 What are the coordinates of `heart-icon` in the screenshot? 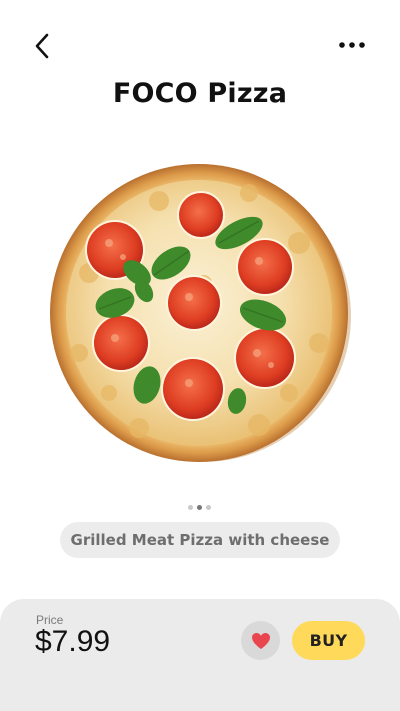 It's located at (260, 640).